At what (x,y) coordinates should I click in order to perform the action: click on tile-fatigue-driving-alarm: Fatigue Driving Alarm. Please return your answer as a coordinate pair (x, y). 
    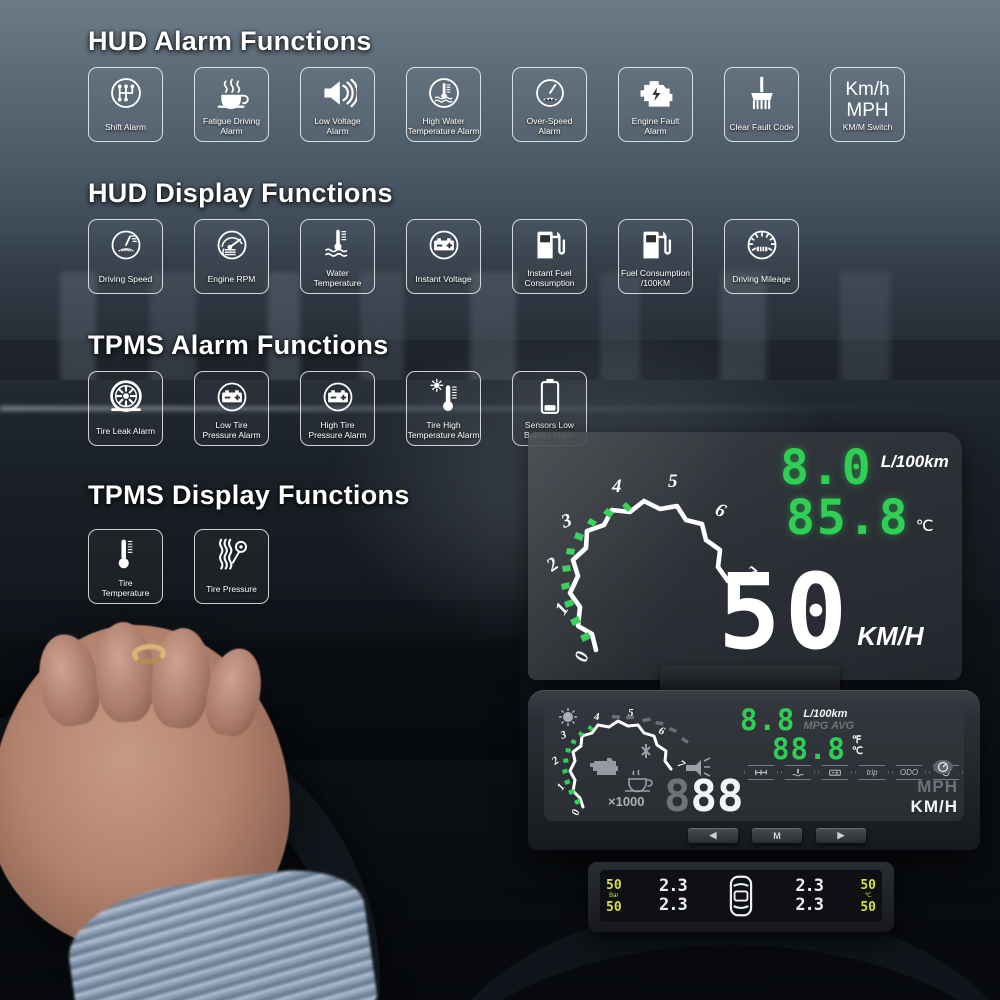
    Looking at the image, I should click on (231, 104).